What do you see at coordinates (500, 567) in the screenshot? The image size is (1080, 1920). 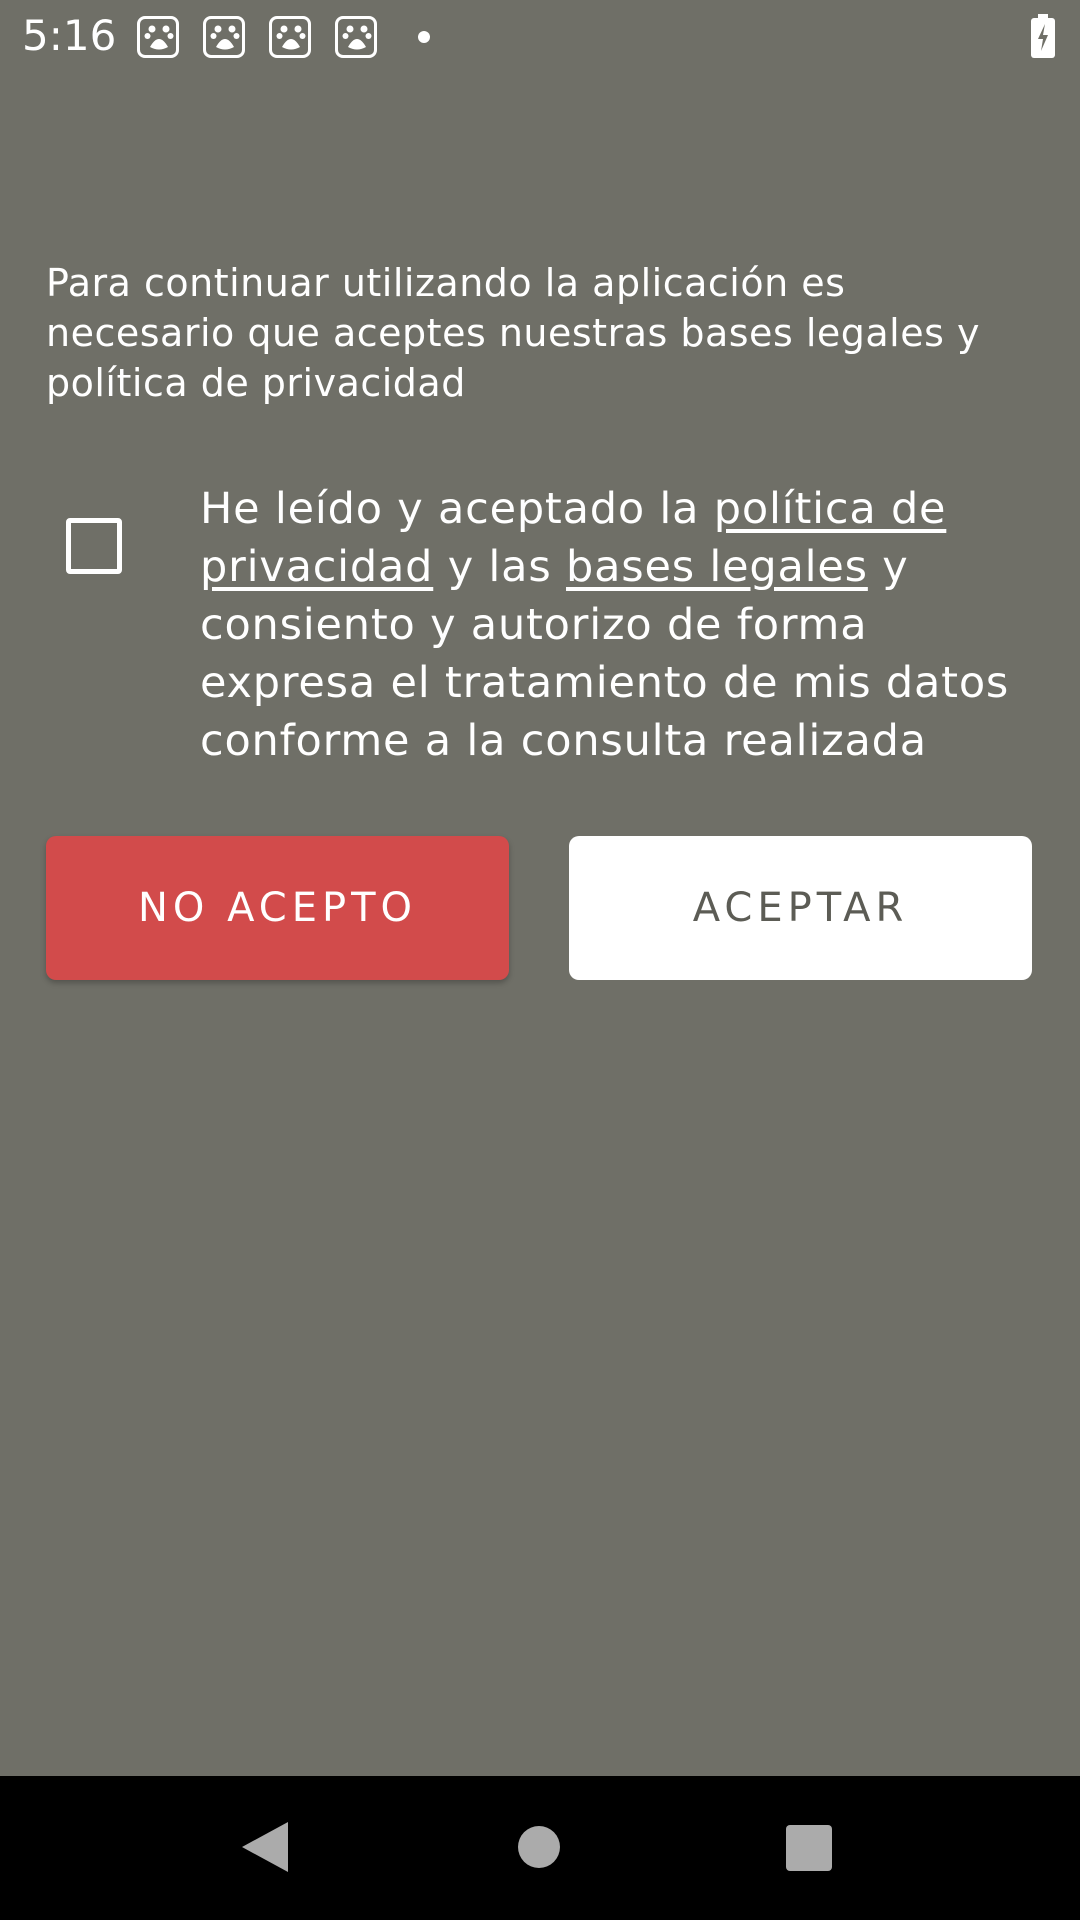 I see `consent-text-part: y las` at bounding box center [500, 567].